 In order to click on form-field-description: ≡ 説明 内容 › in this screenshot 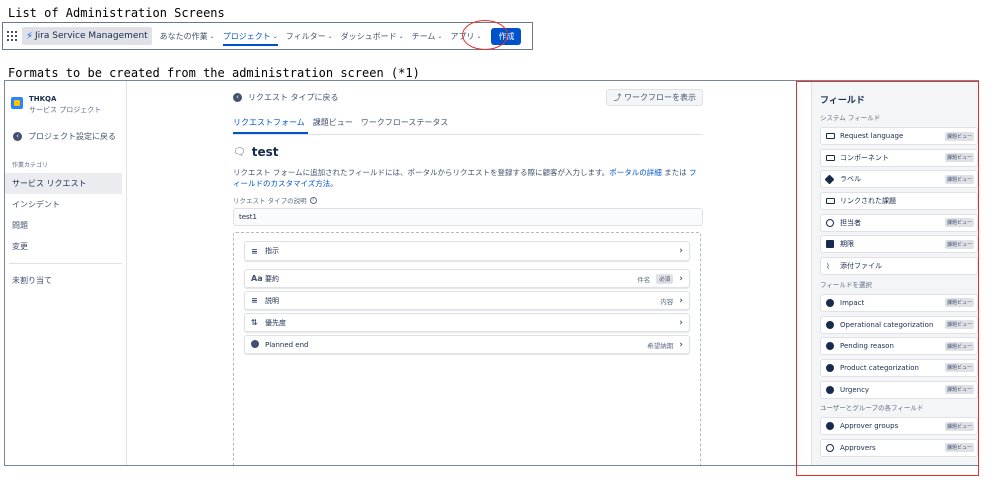, I will do `click(467, 300)`.